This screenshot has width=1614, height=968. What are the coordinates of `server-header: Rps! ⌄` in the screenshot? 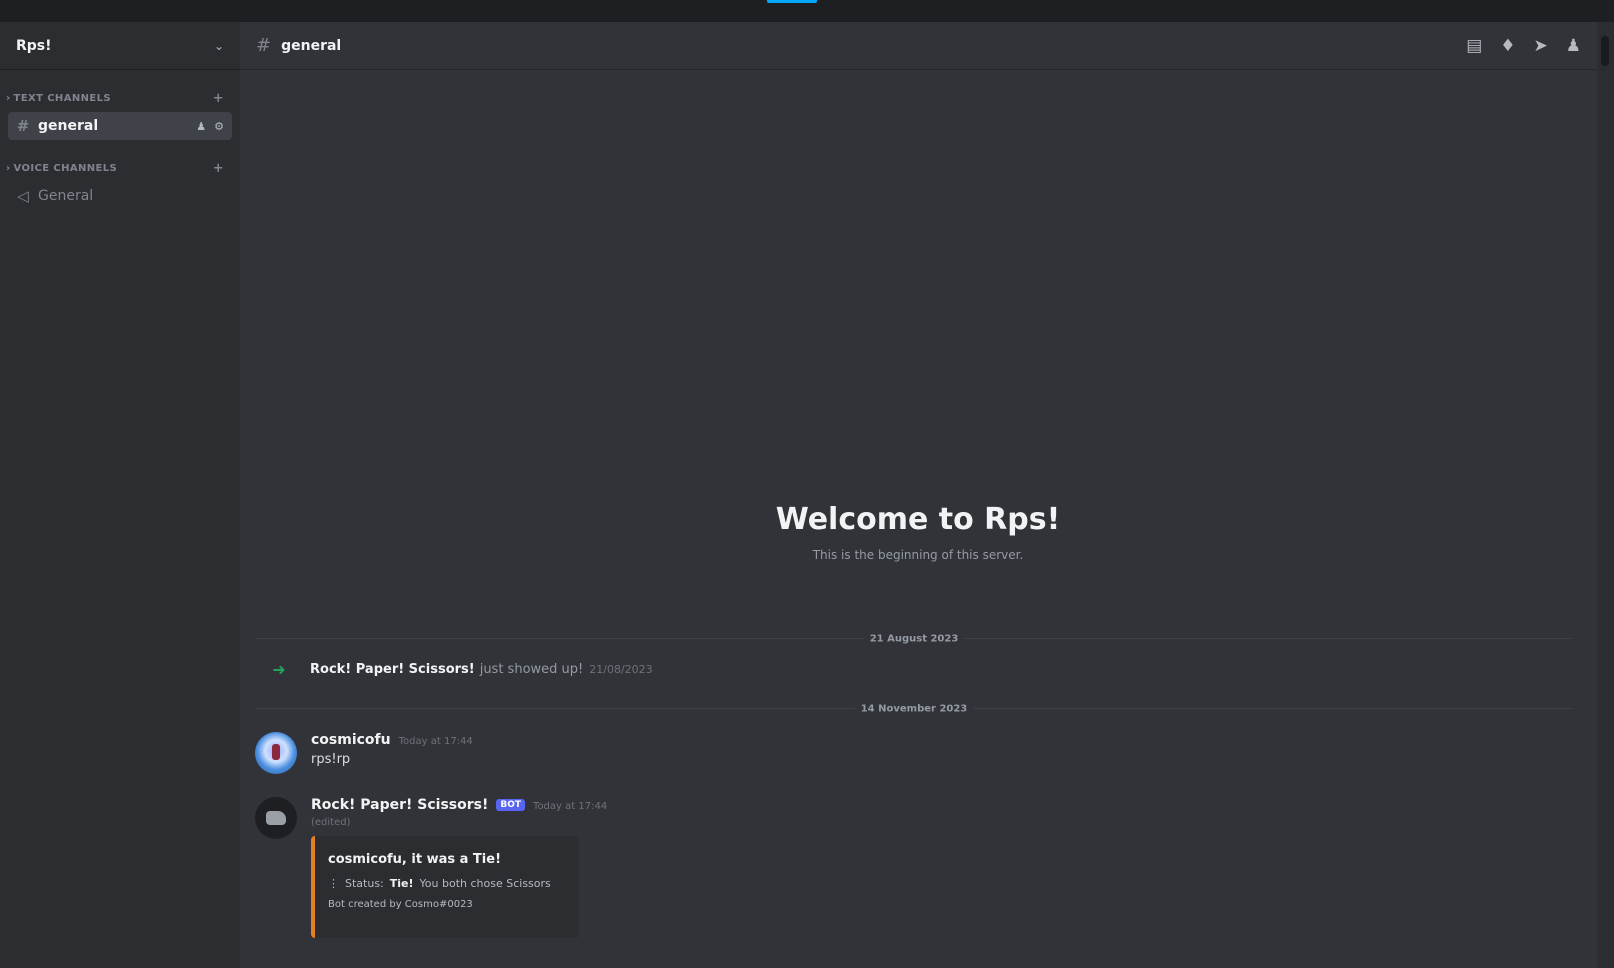 It's located at (120, 46).